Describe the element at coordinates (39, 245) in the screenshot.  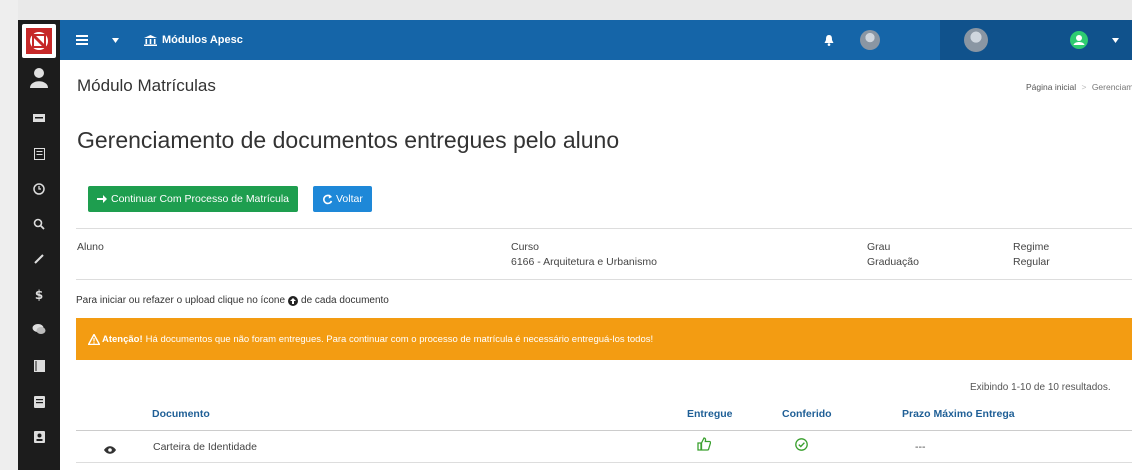
I see `sidebar: $` at that location.